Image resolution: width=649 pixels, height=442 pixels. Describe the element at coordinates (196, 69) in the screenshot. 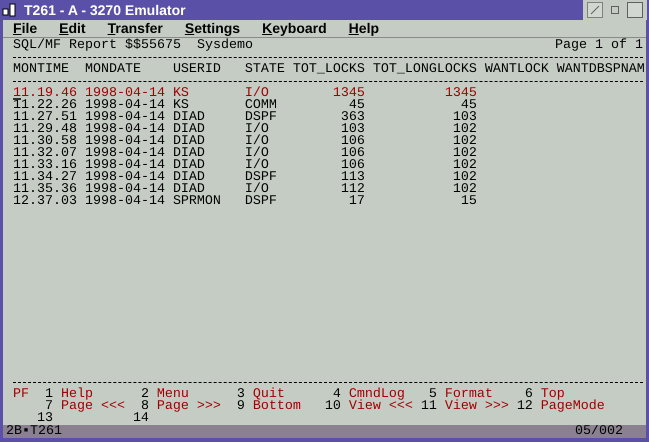

I see `column-header: USERID` at that location.